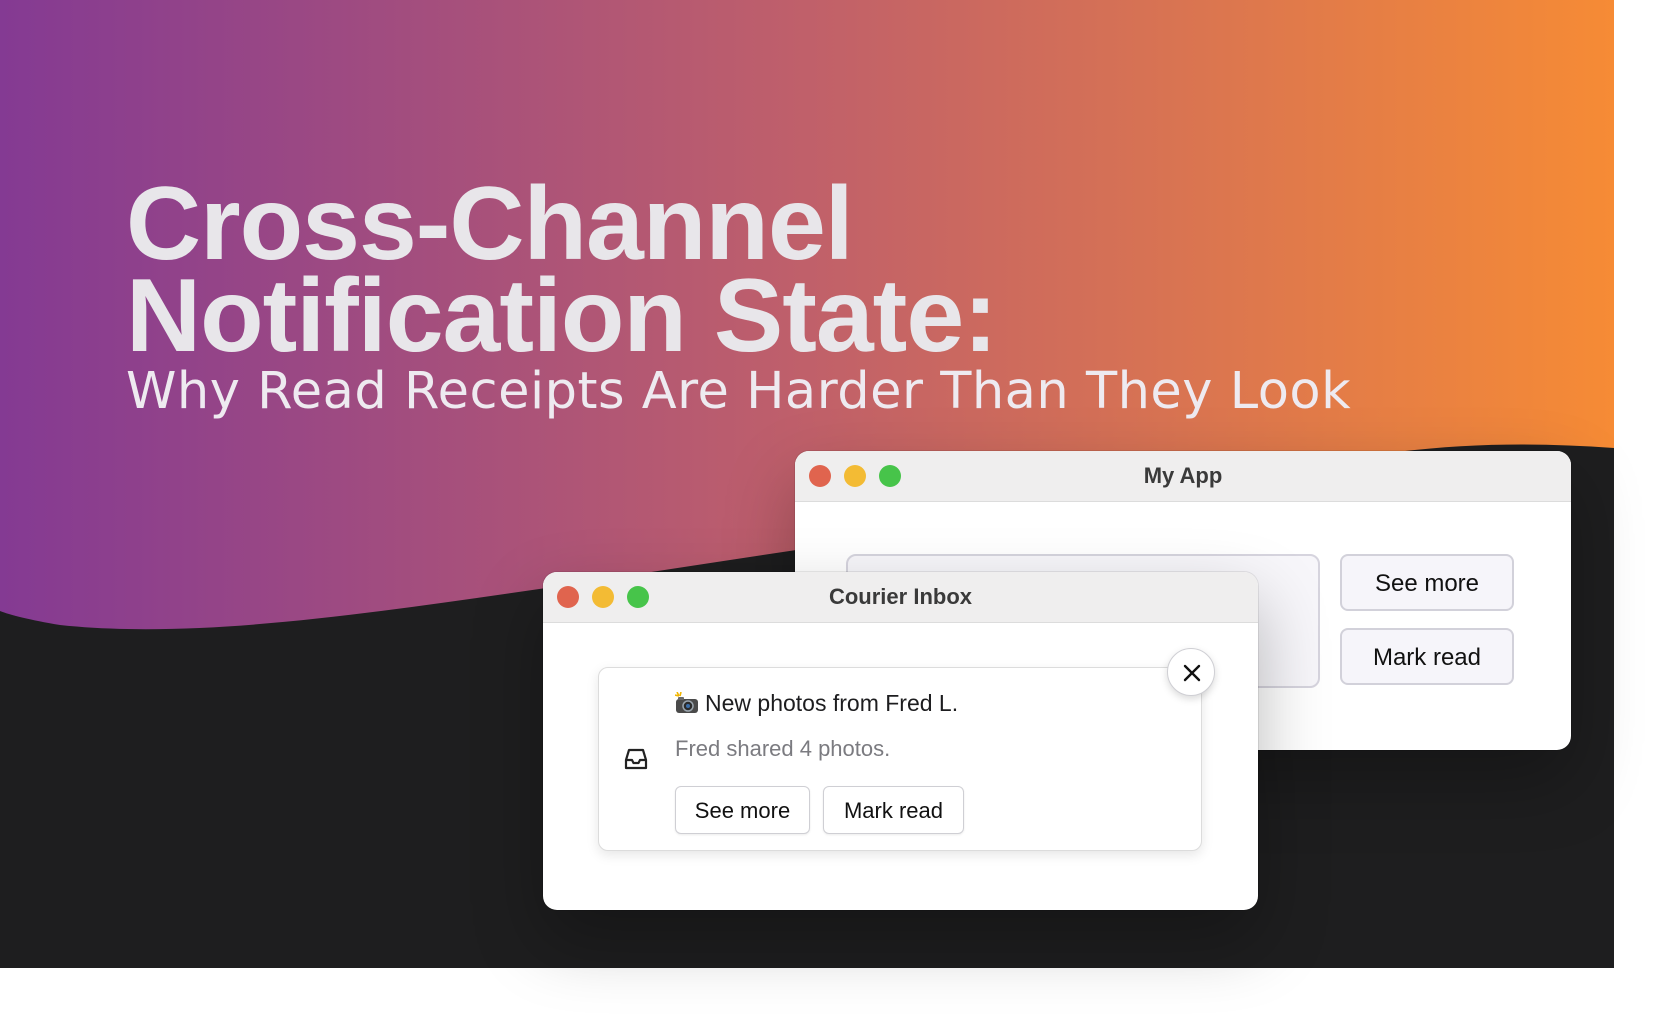  Describe the element at coordinates (686, 702) in the screenshot. I see `camera-with-flash-icon` at that location.